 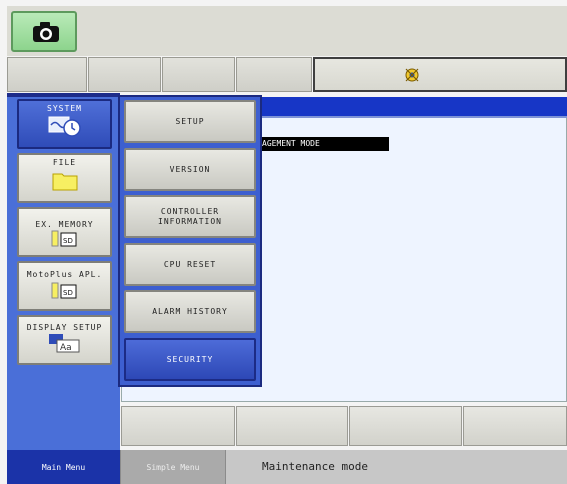 I want to click on menu-file-label: FILE, so click(x=64, y=162).